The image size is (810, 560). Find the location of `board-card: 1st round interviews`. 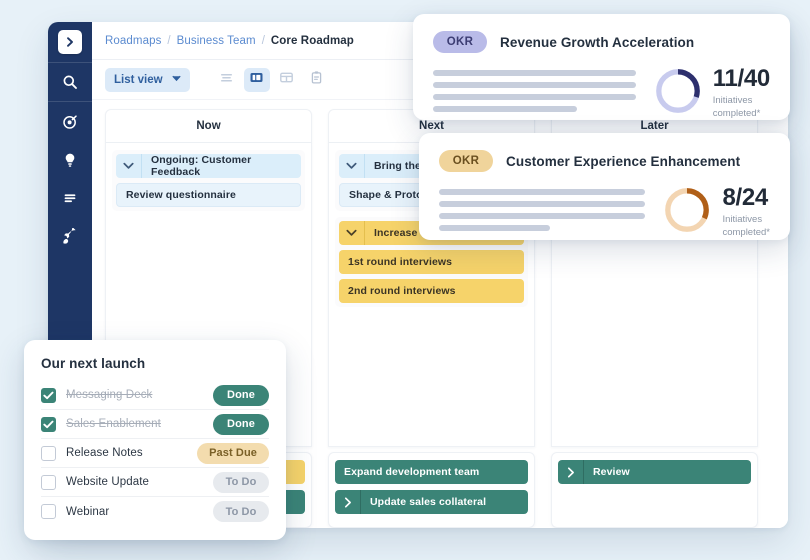

board-card: 1st round interviews is located at coordinates (431, 262).